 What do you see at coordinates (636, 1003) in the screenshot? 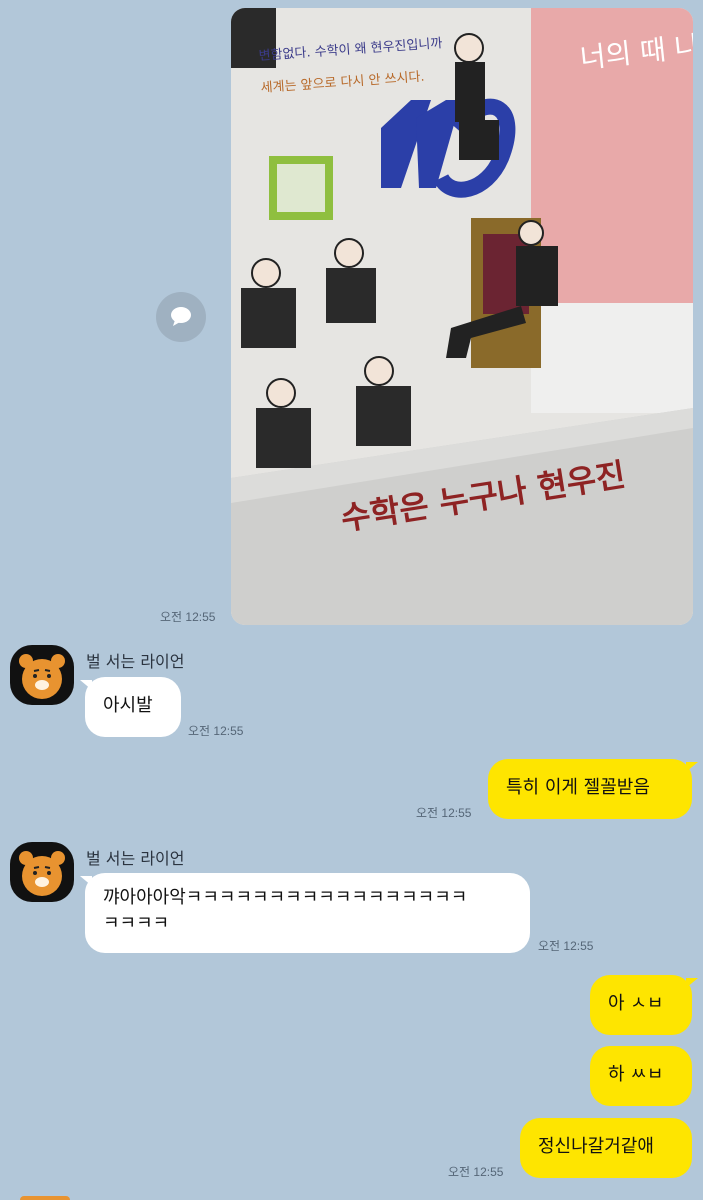
I see `message-text: 아 ㅅㅂ` at bounding box center [636, 1003].